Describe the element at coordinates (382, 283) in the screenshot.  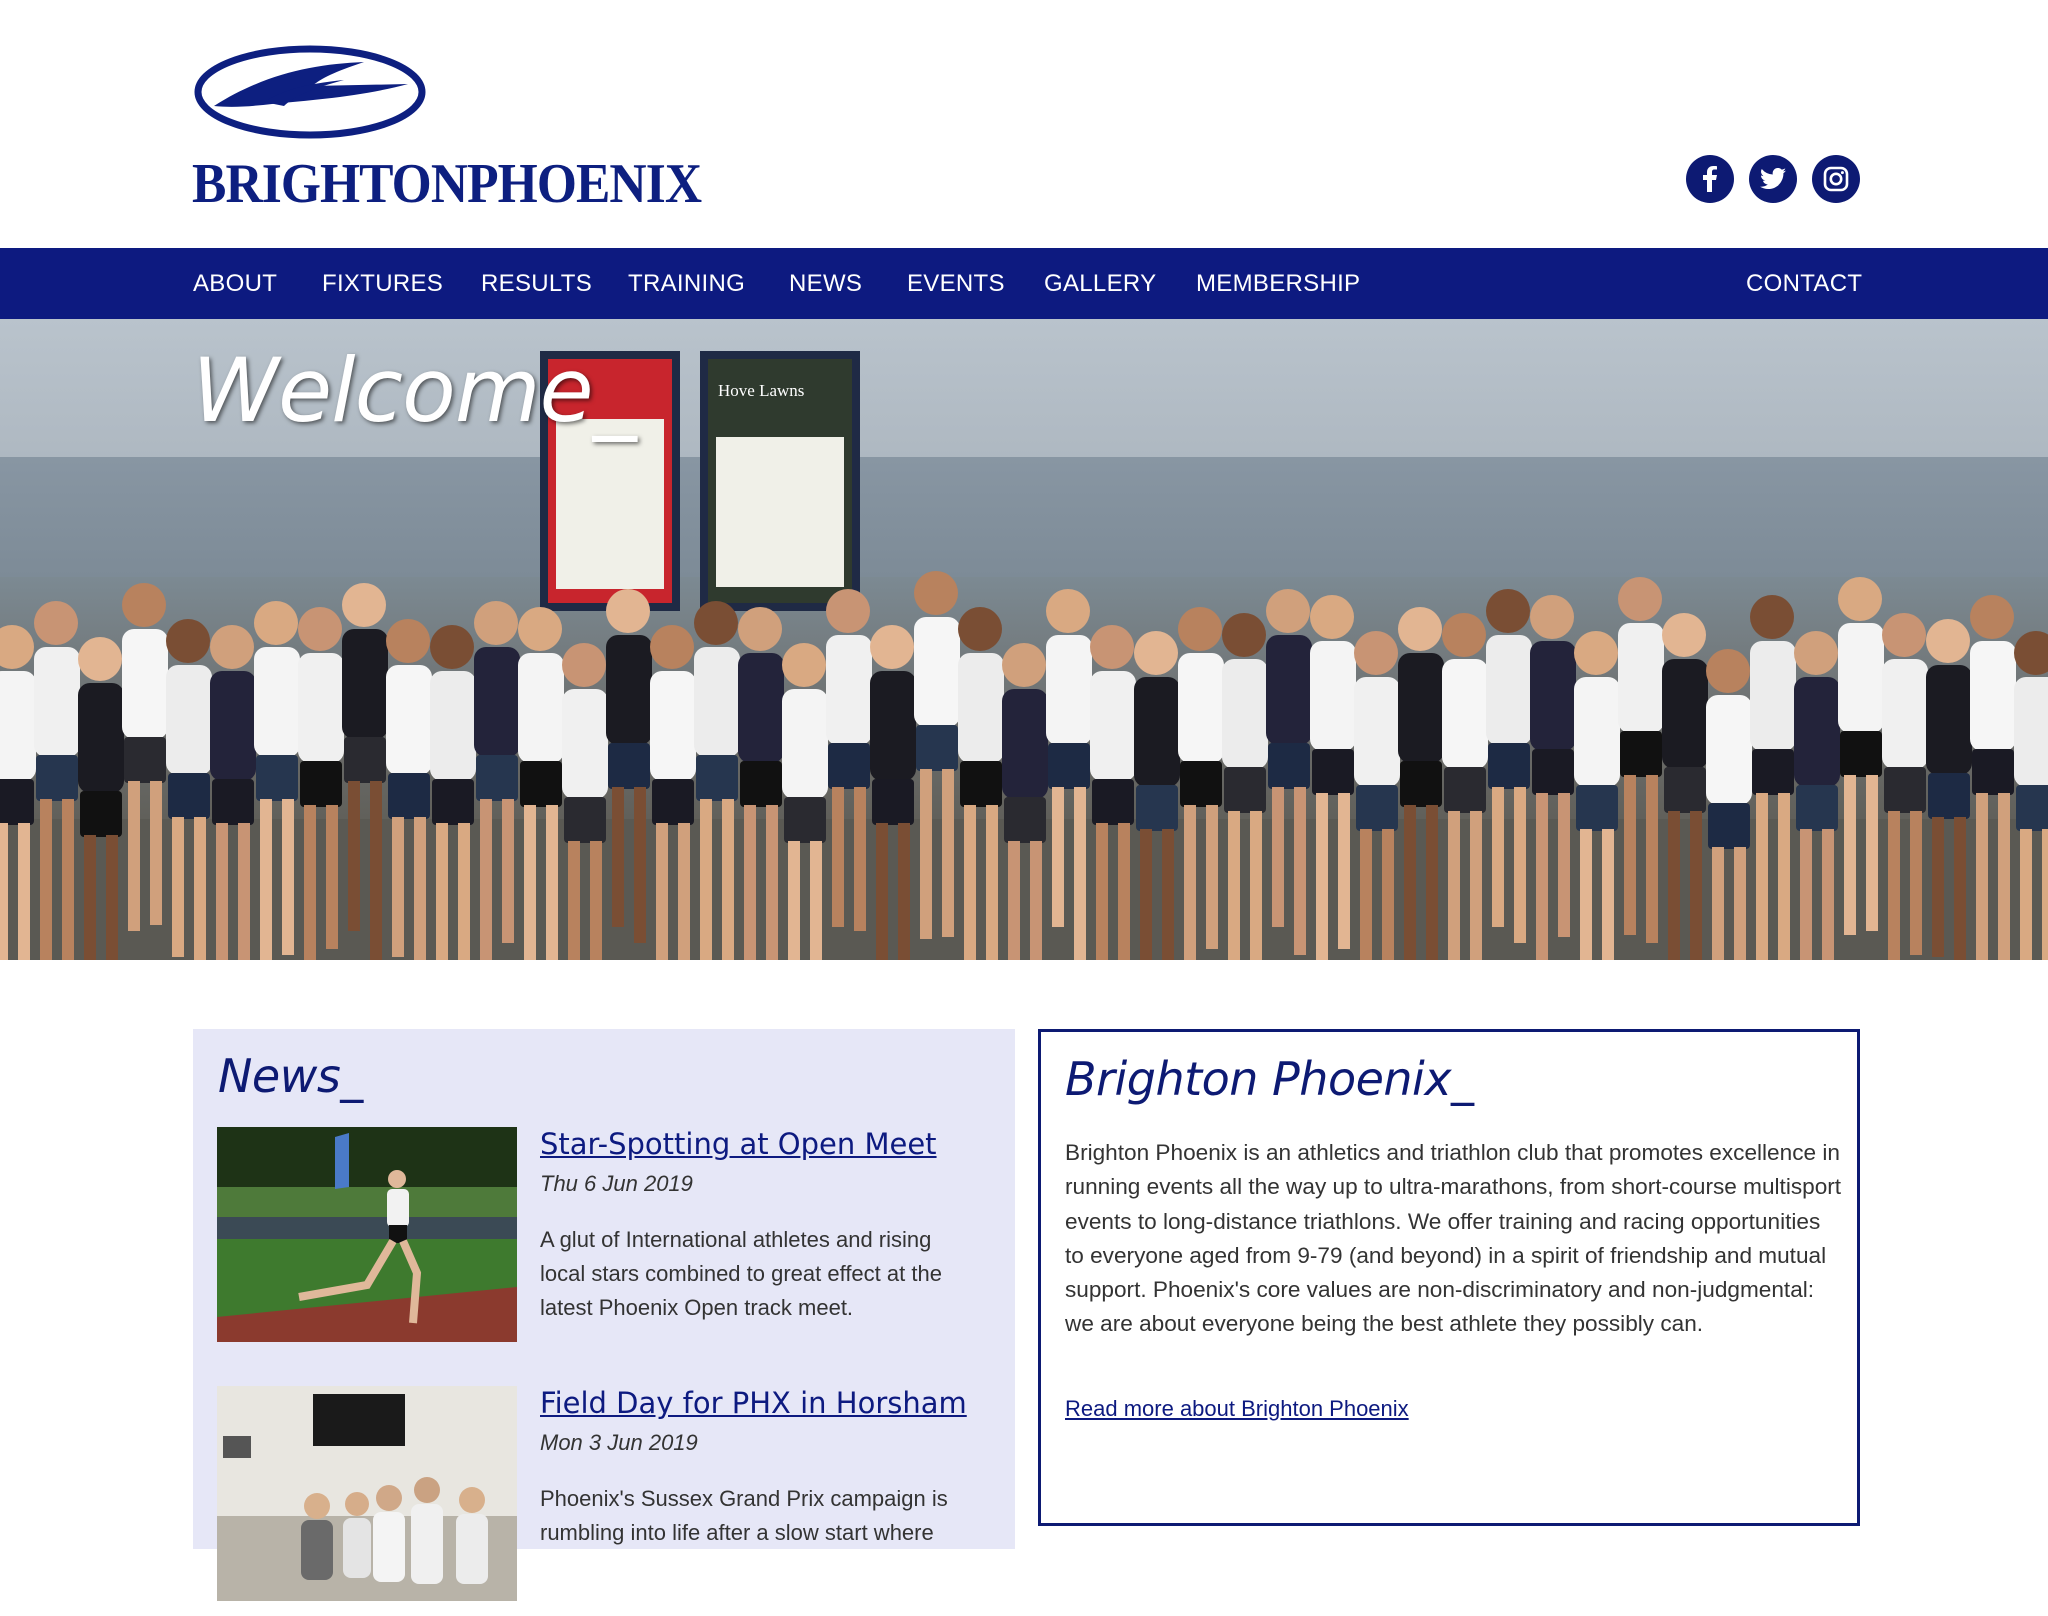
I see `nav-item-fixtures: FIXTURES` at that location.